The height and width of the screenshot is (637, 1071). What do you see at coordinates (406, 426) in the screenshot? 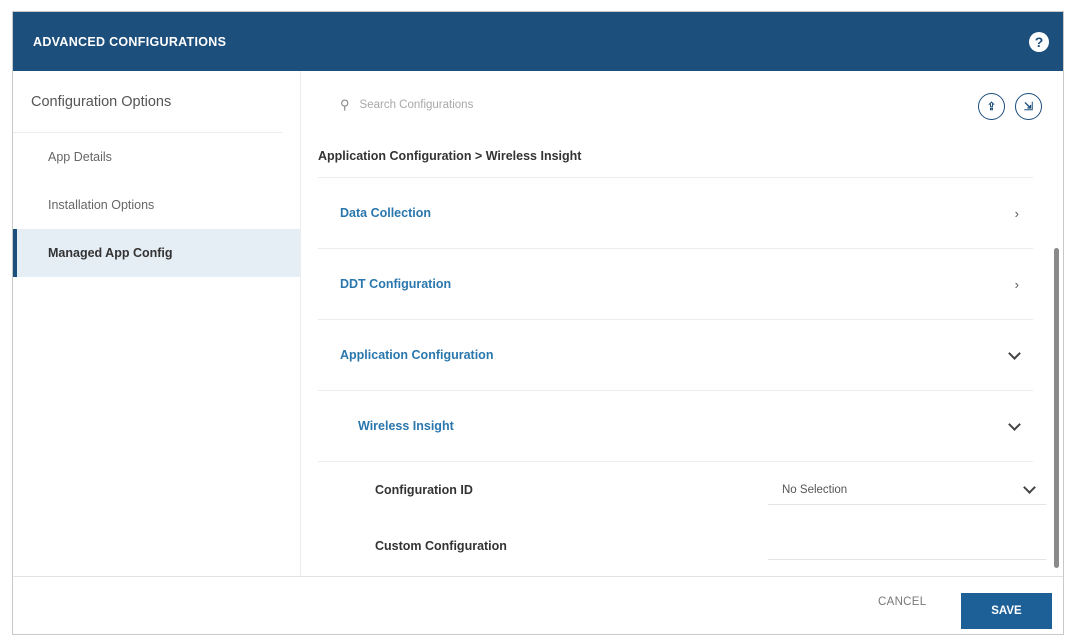
I see `section-label: Wireless Insight` at bounding box center [406, 426].